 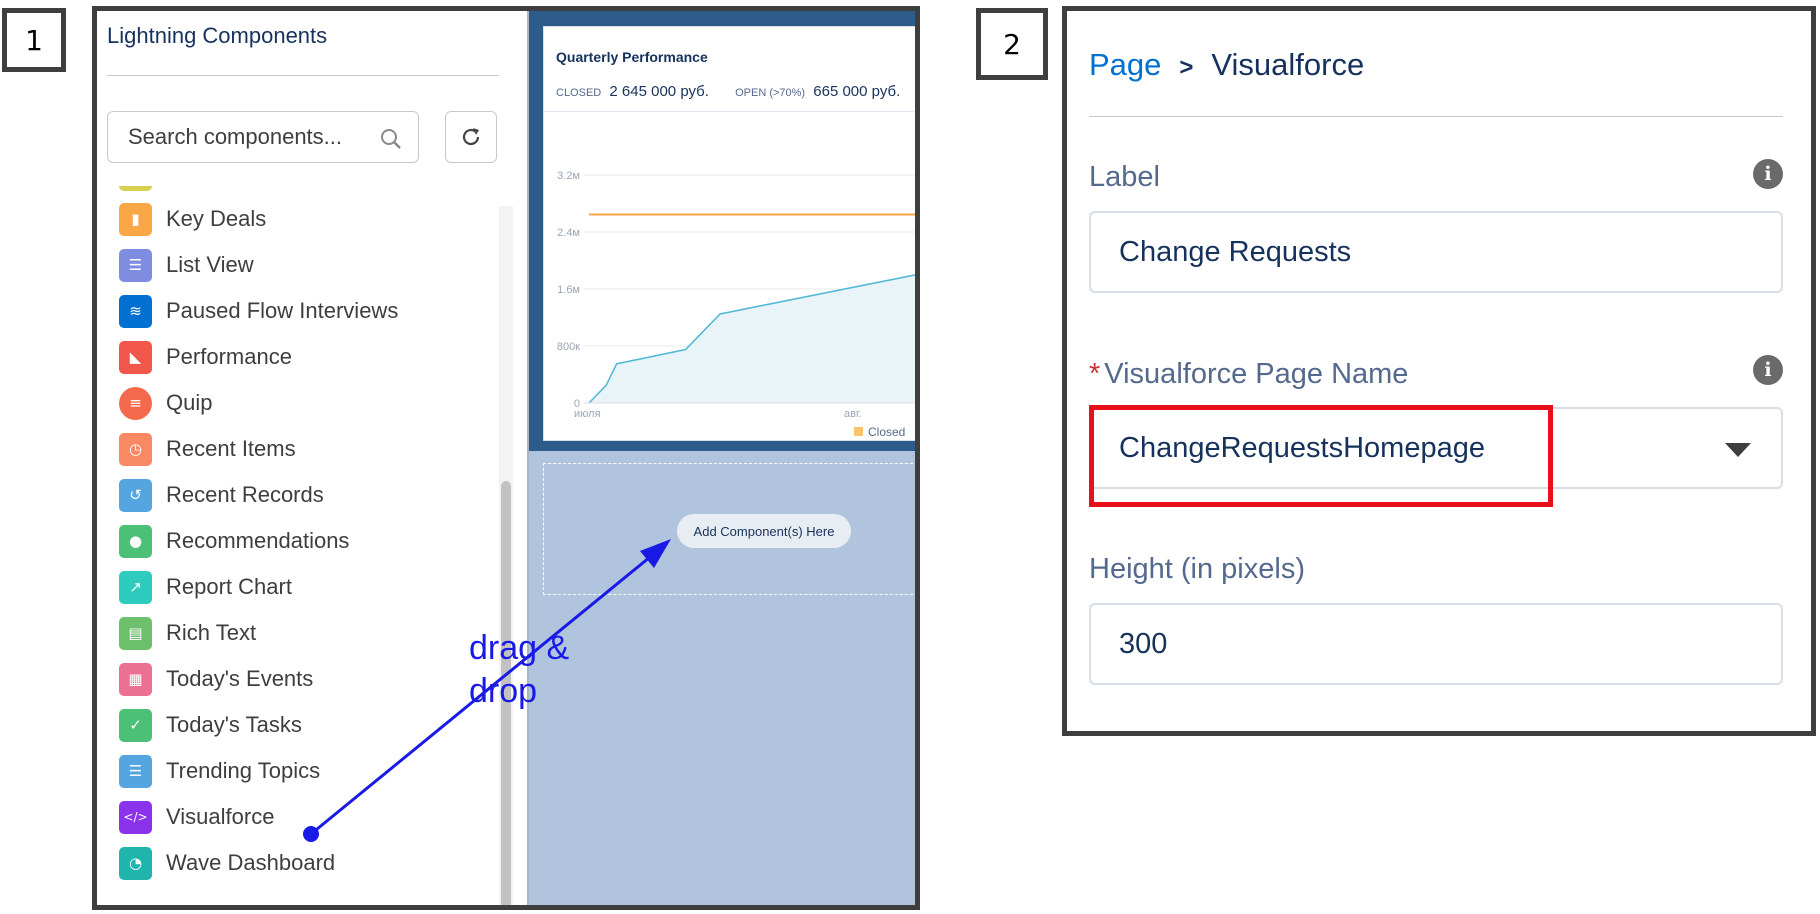 I want to click on page-name-label-text: Visualforce Page Name, so click(x=1256, y=374).